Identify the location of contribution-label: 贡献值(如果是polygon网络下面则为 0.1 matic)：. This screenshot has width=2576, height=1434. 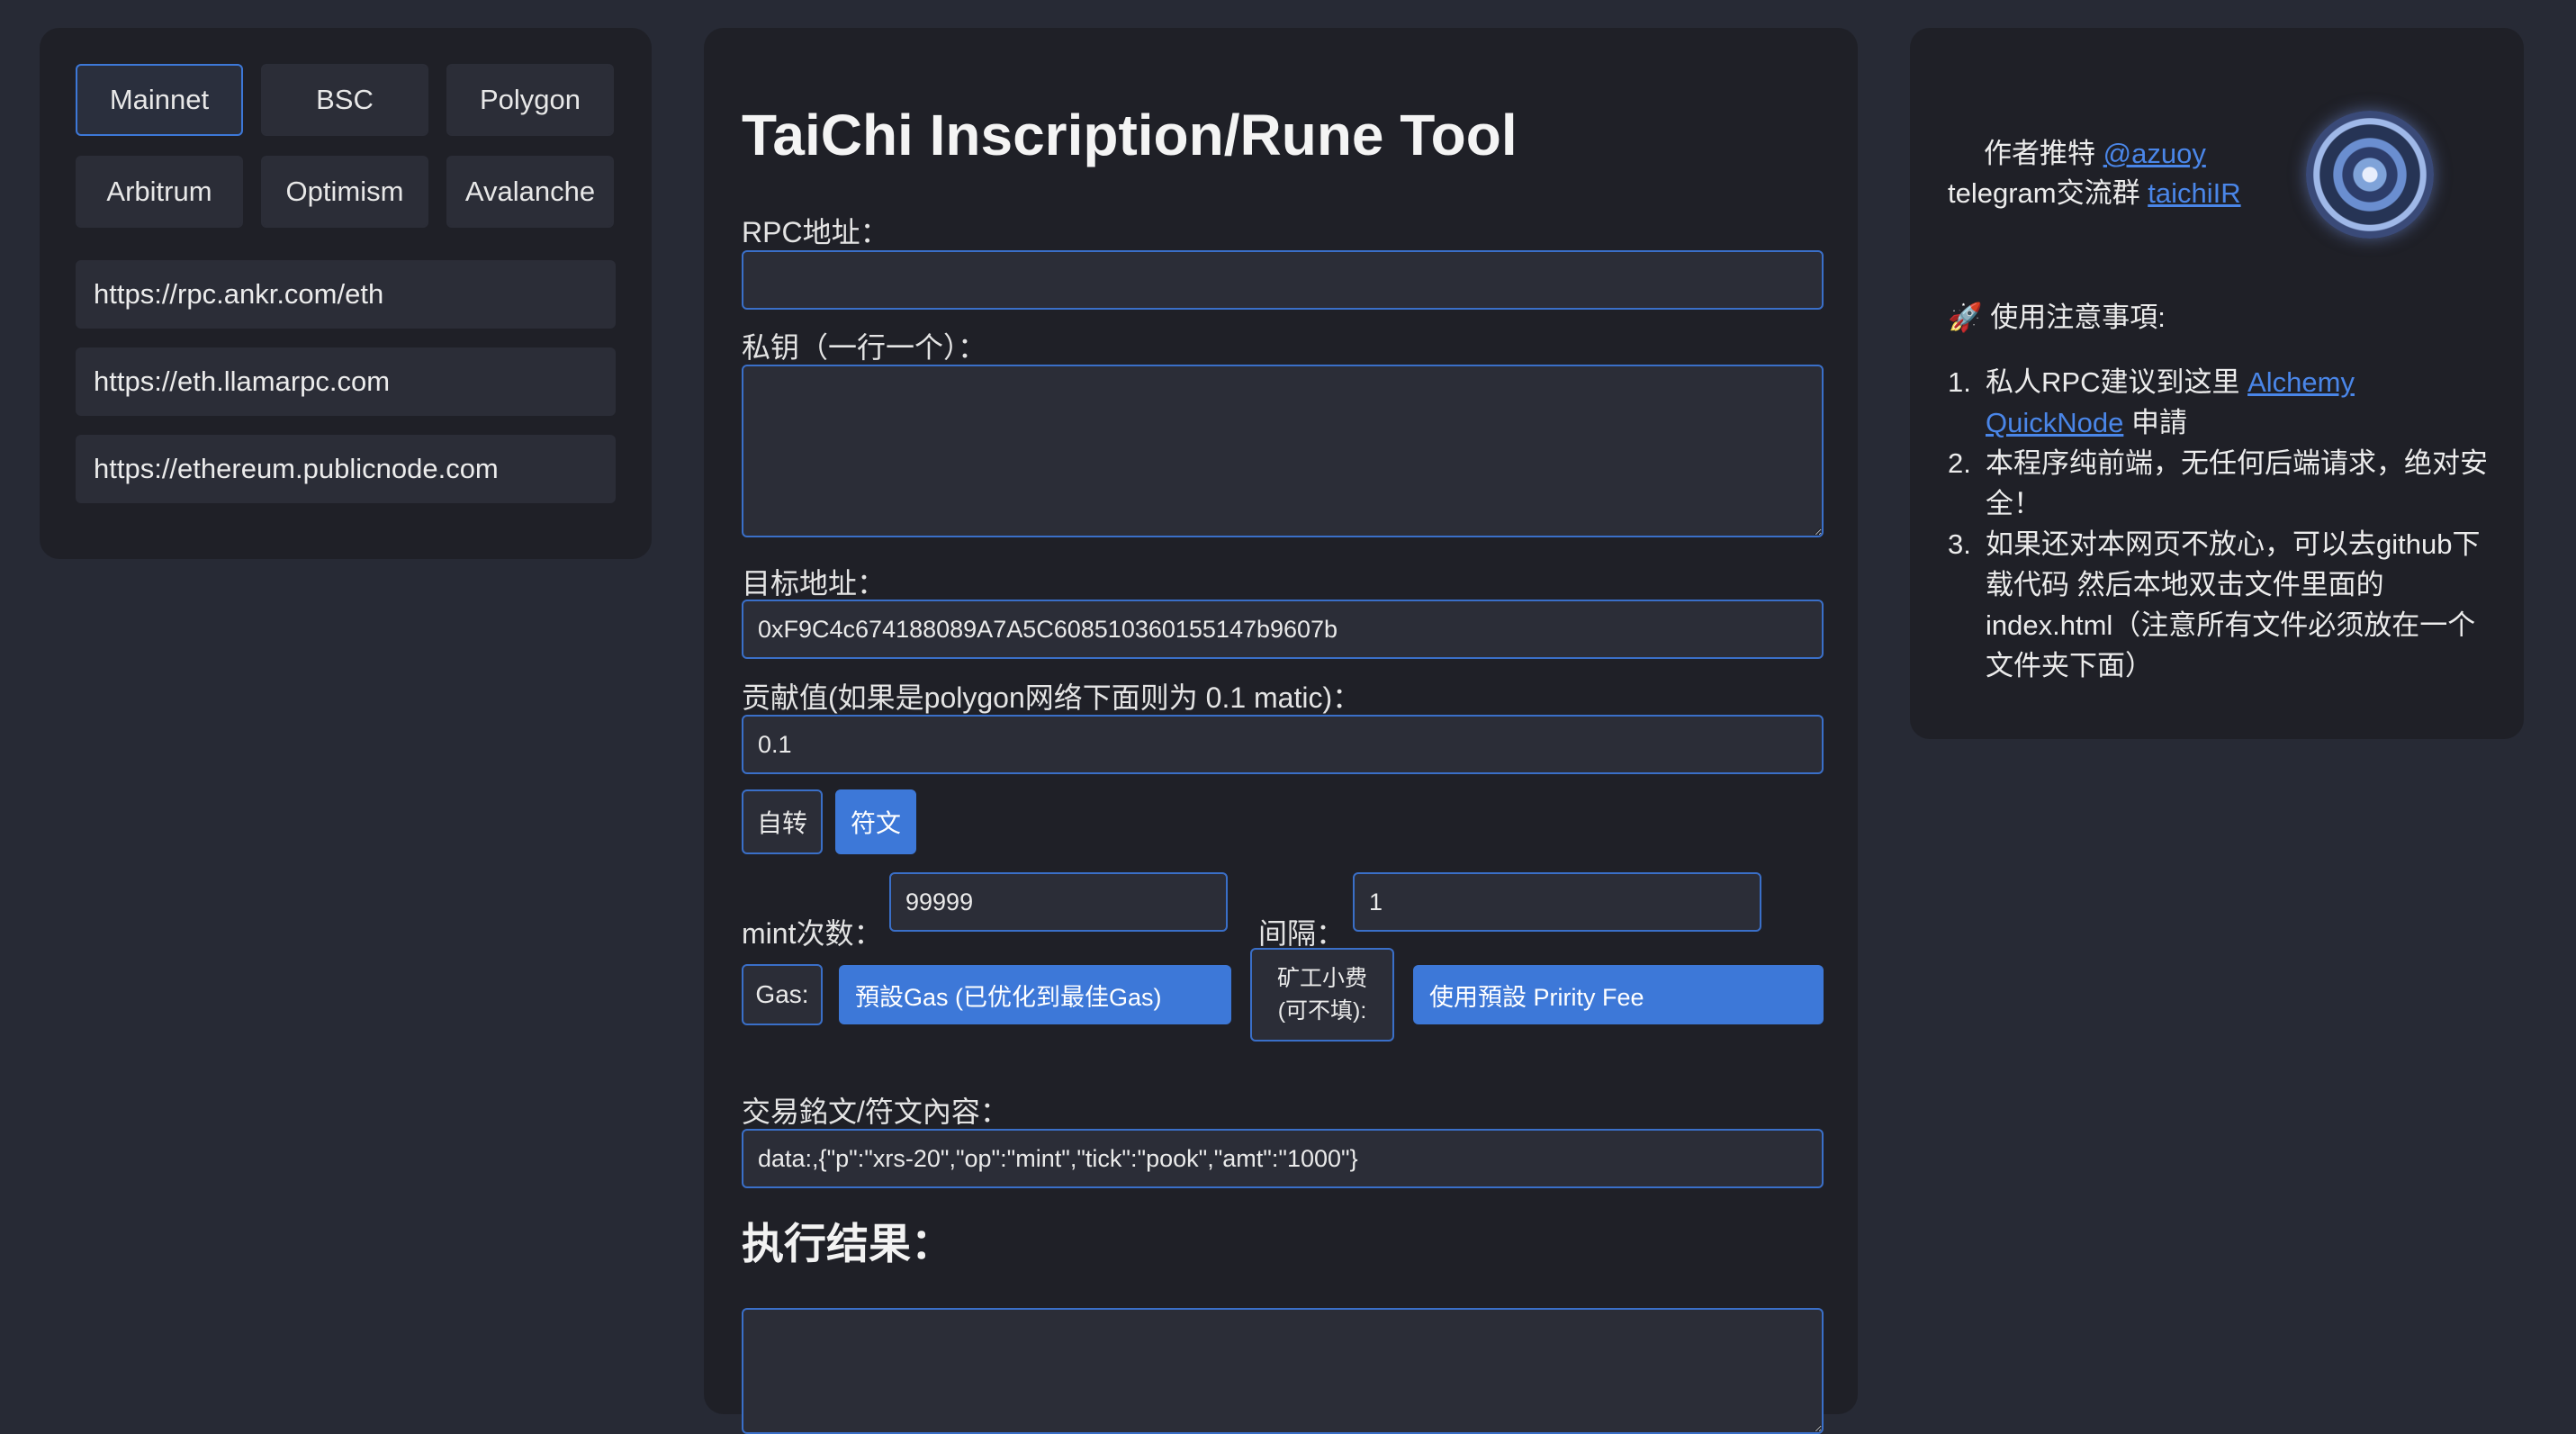
(1052, 697).